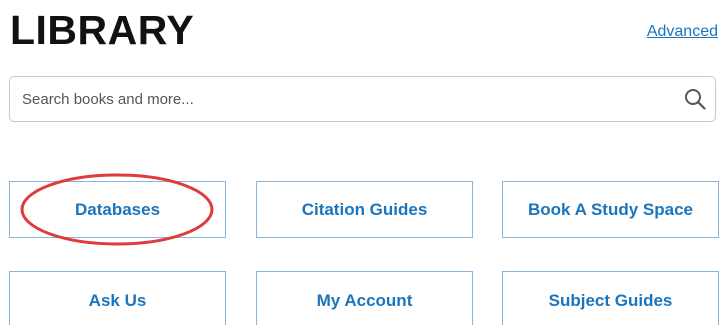  Describe the element at coordinates (102, 30) in the screenshot. I see `page-title: LIBRARY` at that location.